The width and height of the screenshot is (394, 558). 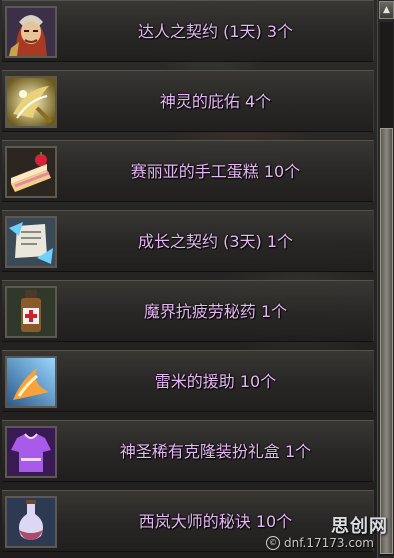 What do you see at coordinates (215, 381) in the screenshot?
I see `item-name: 雷米的援助 10个` at bounding box center [215, 381].